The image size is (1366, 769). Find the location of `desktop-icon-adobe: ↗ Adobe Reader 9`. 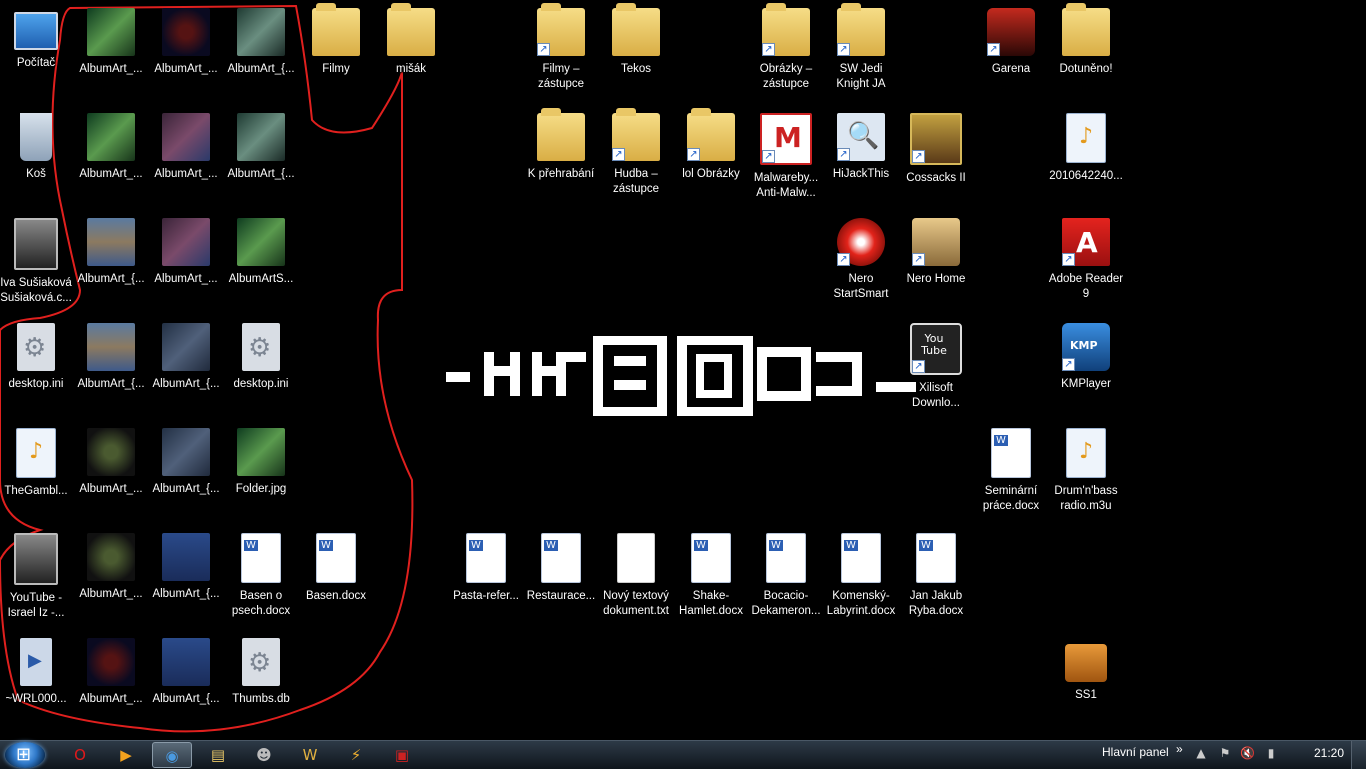

desktop-icon-adobe: ↗ Adobe Reader 9 is located at coordinates (1086, 259).